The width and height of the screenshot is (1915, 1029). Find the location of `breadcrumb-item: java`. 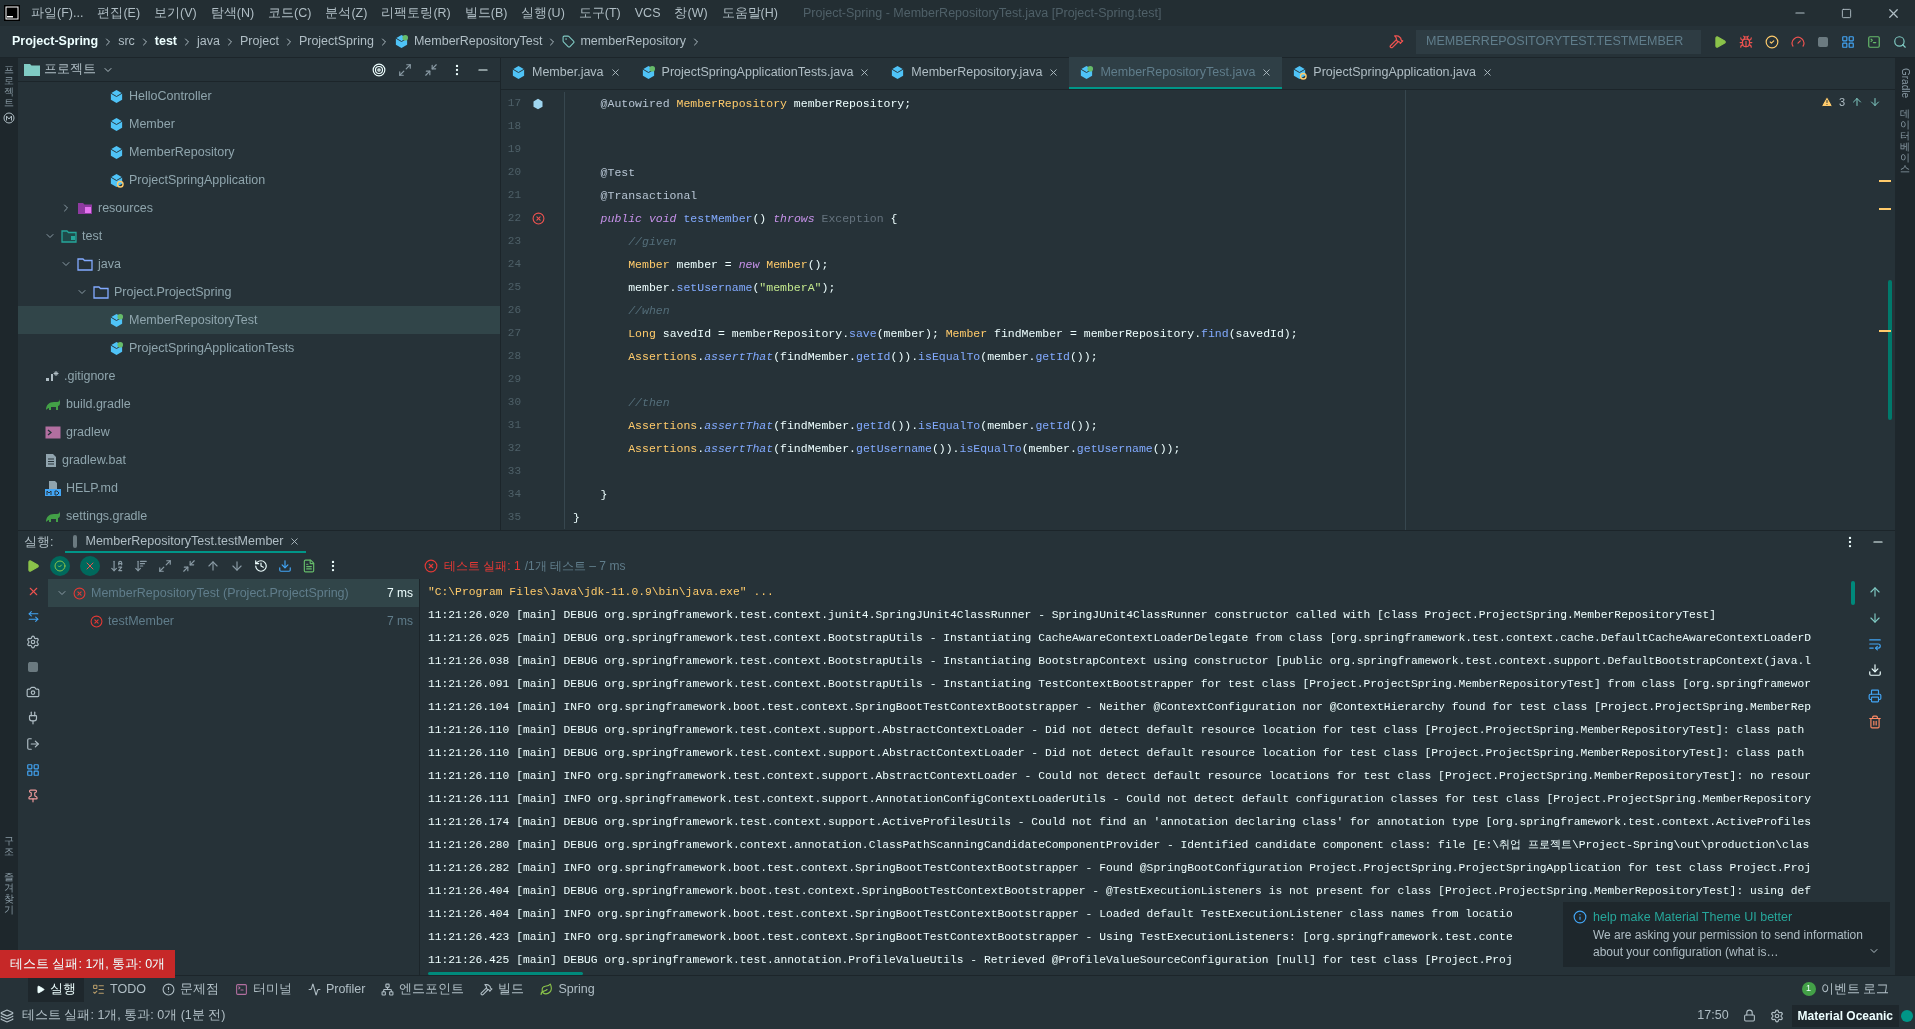

breadcrumb-item: java is located at coordinates (208, 41).